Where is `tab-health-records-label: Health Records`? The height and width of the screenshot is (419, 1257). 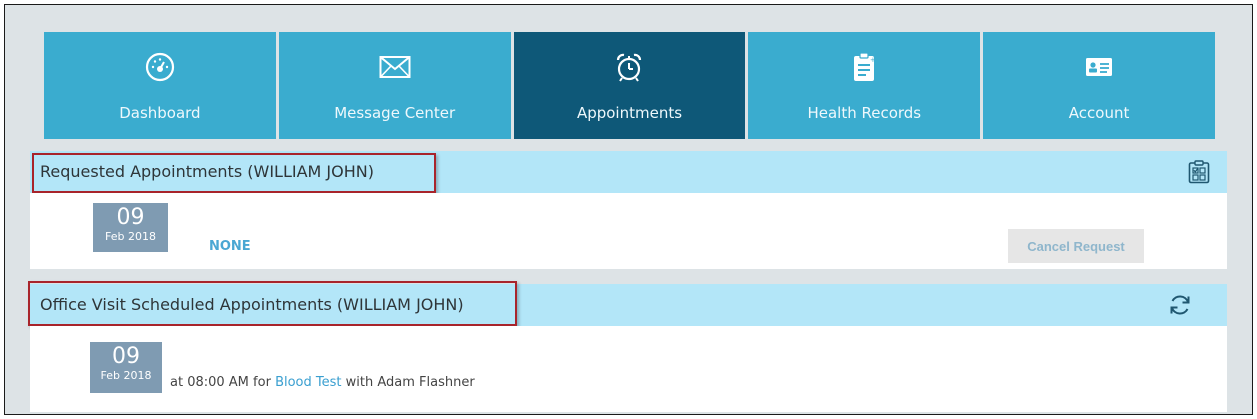 tab-health-records-label: Health Records is located at coordinates (864, 113).